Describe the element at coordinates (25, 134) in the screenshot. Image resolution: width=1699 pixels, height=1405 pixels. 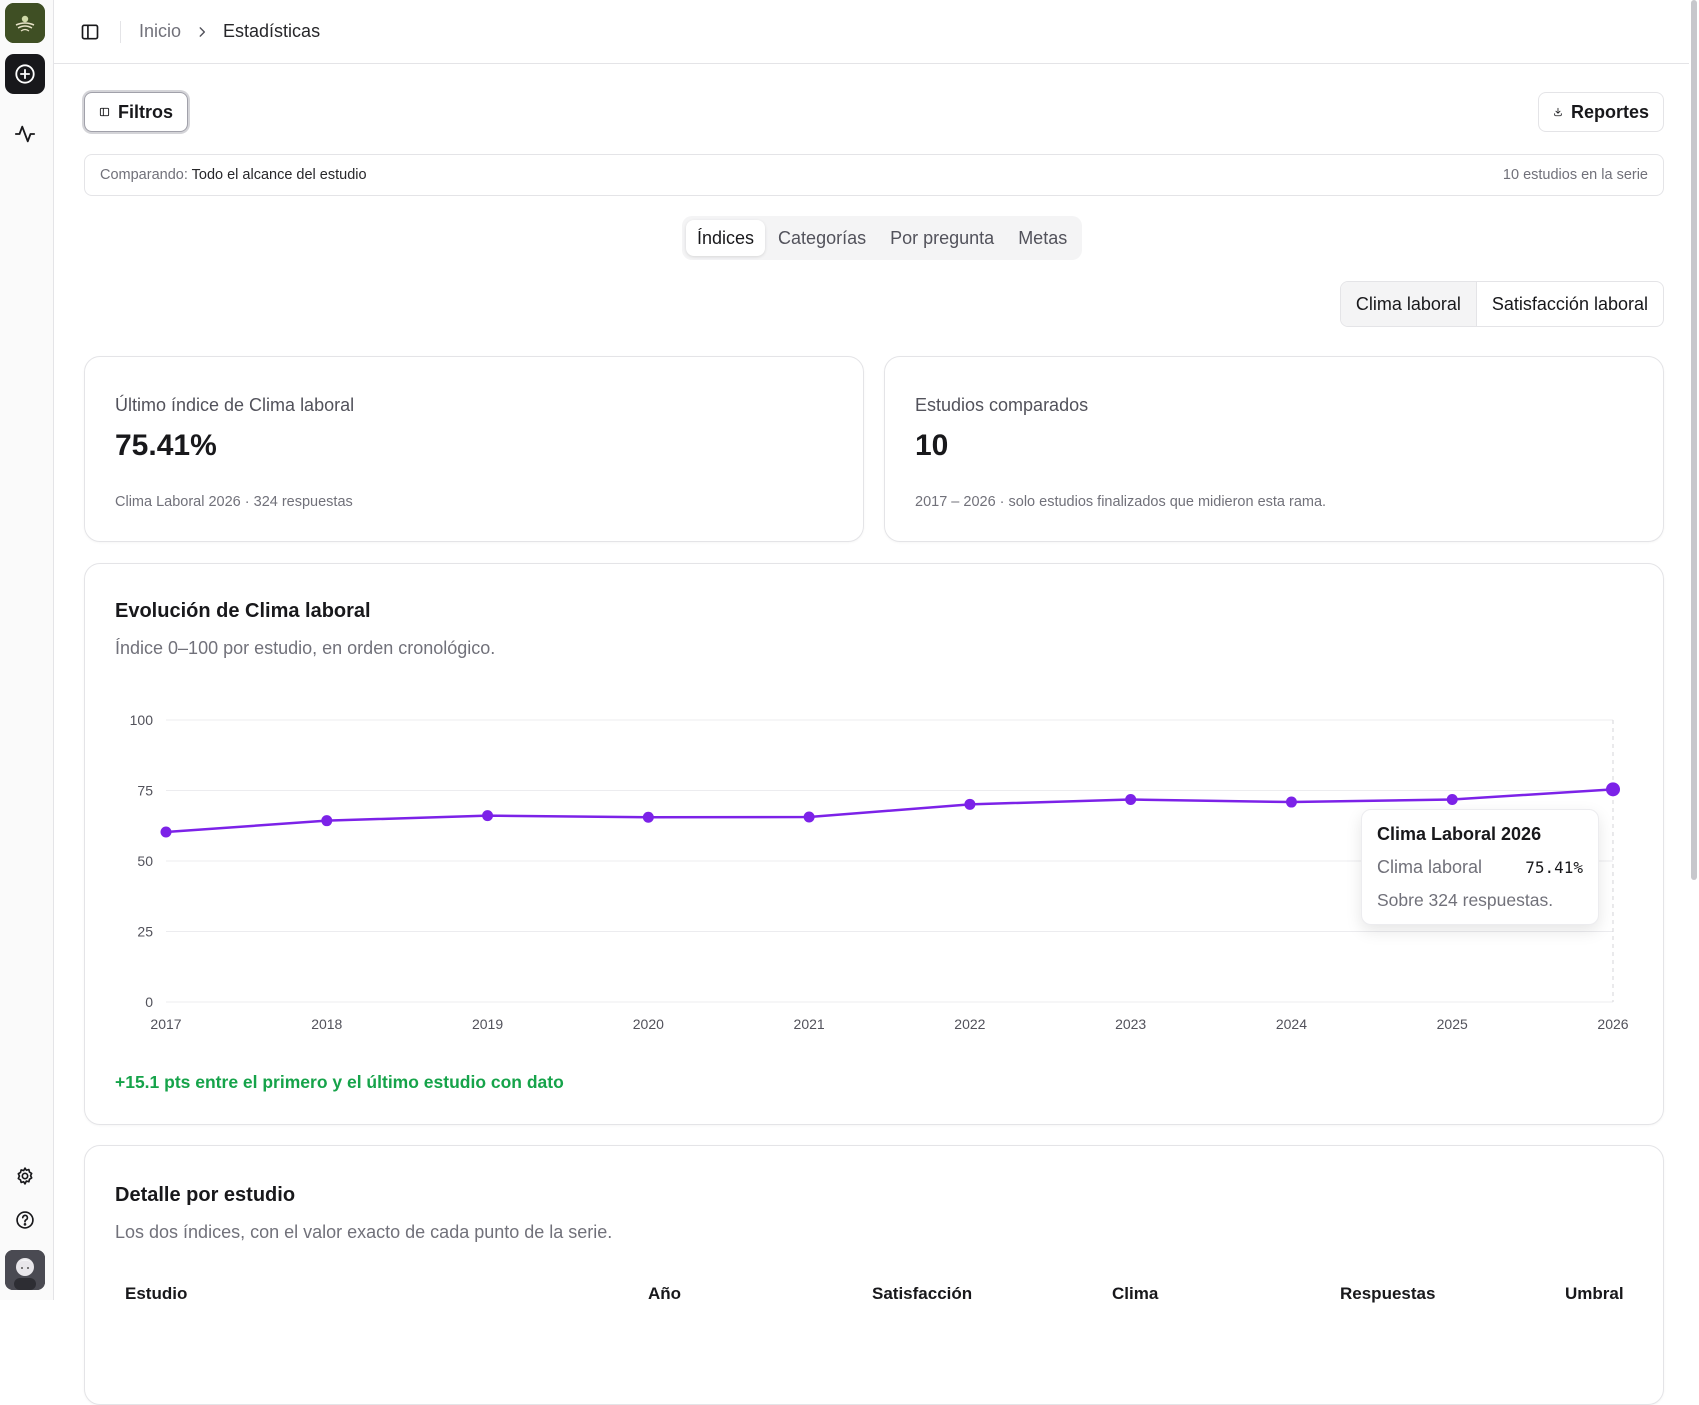
I see `activity-icon` at that location.